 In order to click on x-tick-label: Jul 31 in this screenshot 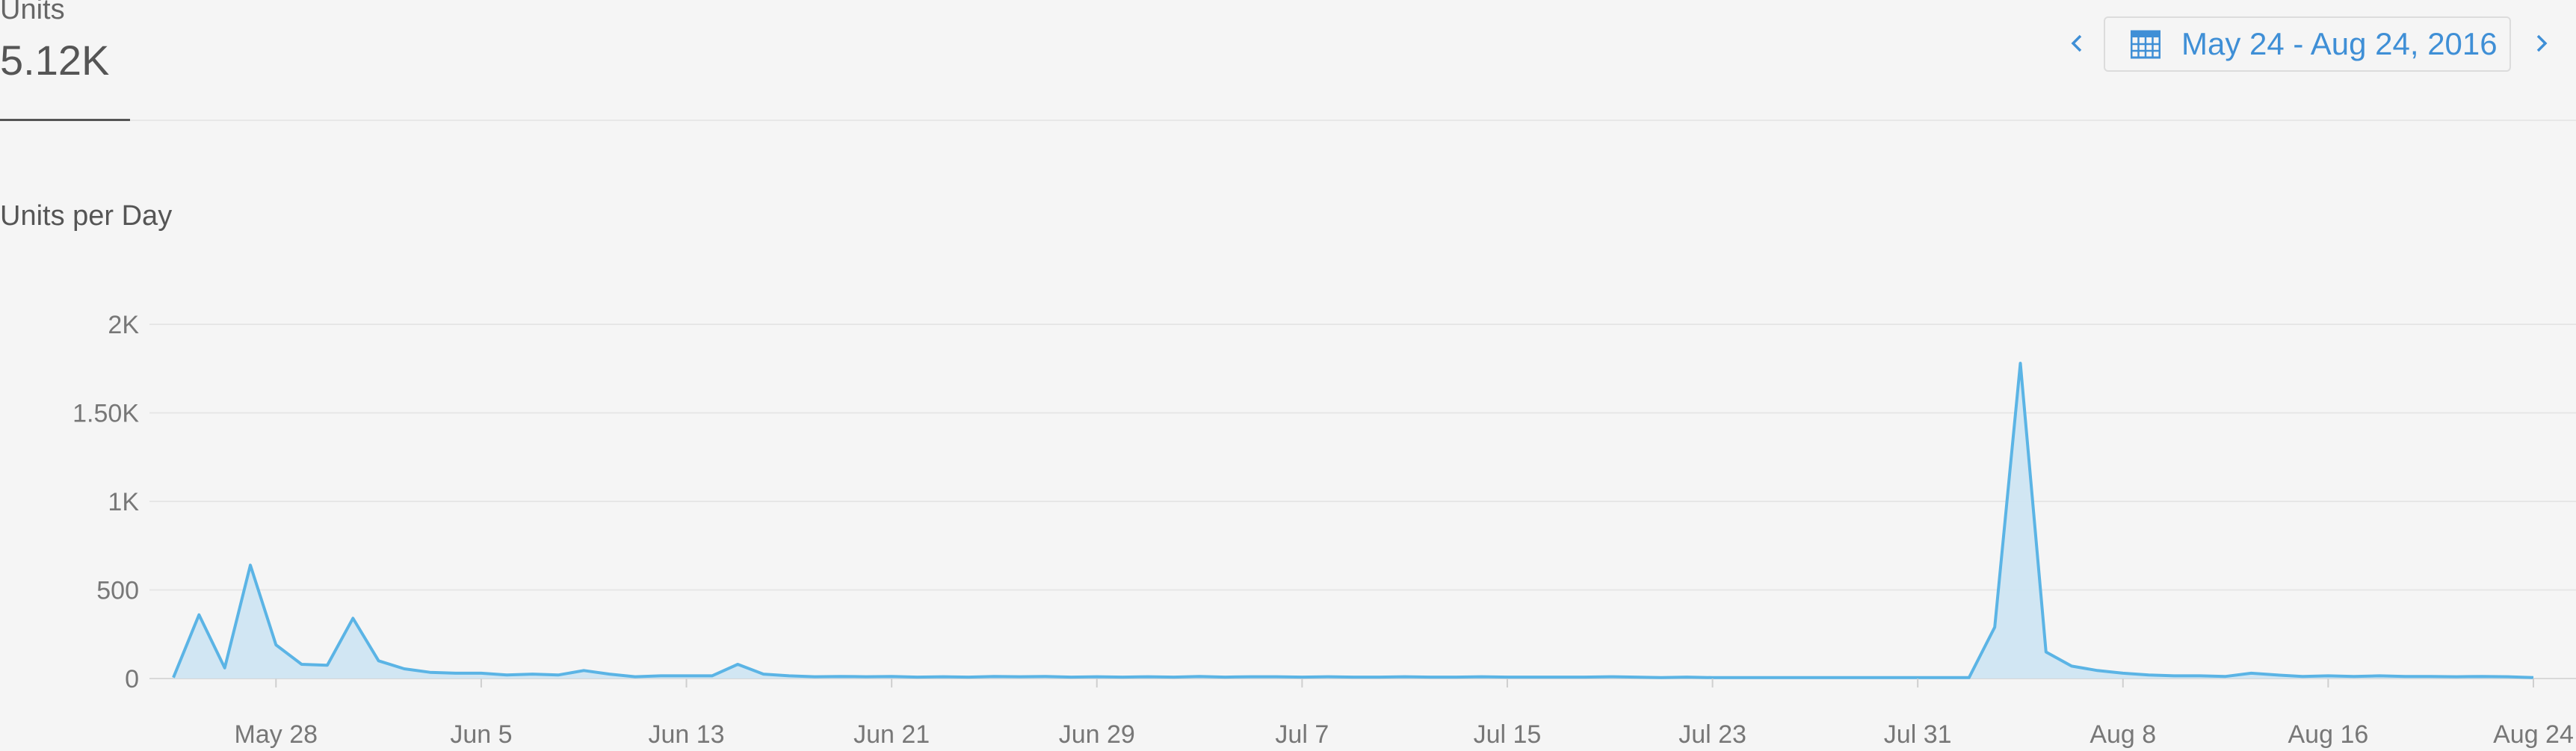, I will do `click(1918, 734)`.